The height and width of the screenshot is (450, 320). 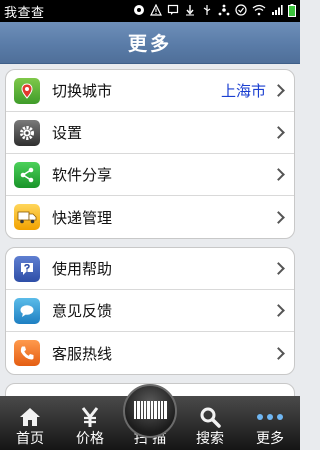 I want to click on phone-icon, so click(x=27, y=353).